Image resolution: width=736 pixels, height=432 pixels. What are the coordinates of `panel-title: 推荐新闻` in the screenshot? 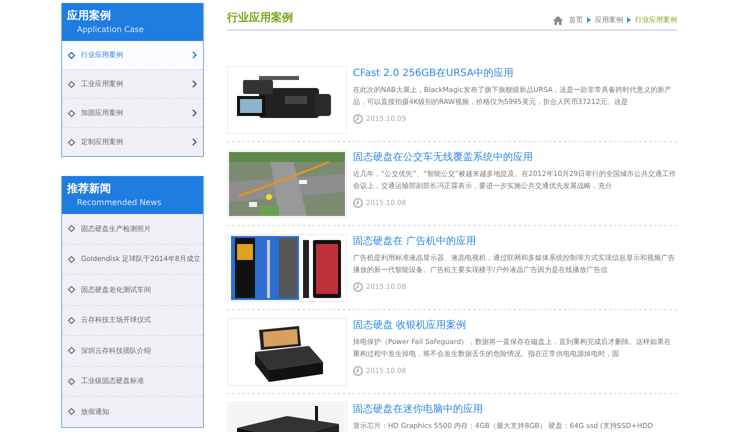 It's located at (89, 188).